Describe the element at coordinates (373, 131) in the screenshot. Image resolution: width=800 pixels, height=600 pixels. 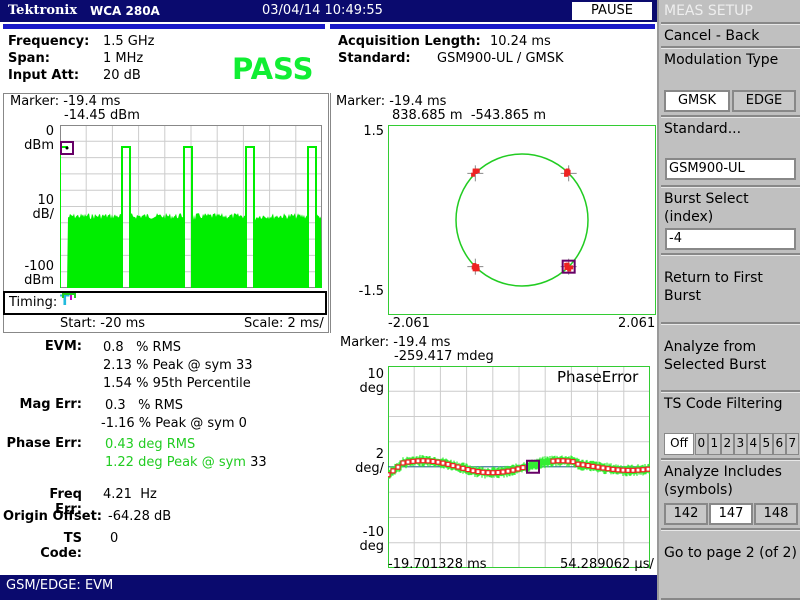
I see `const-y-top: 1.5` at that location.